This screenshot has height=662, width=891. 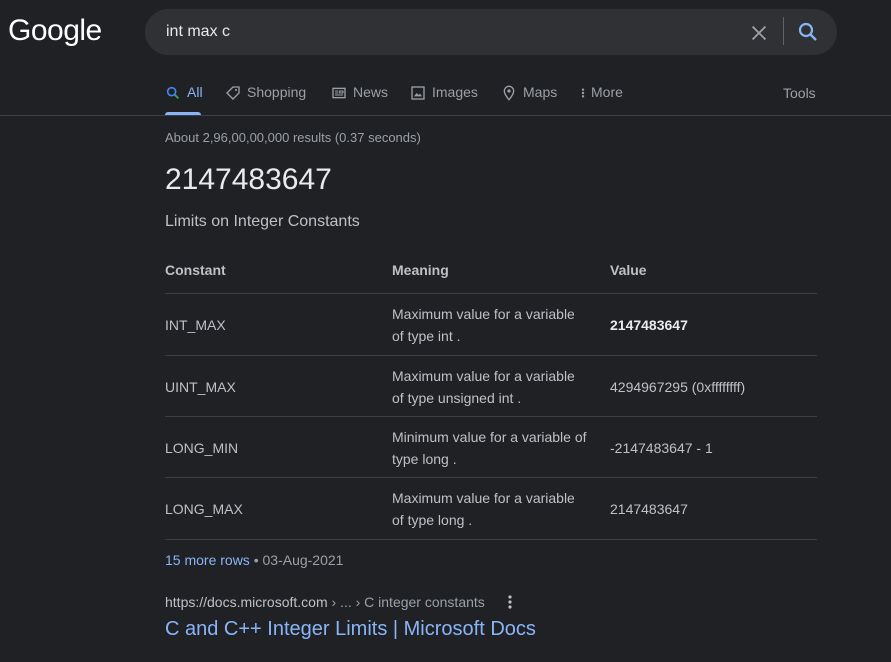 I want to click on featured-answer: 2147483647, so click(x=248, y=179).